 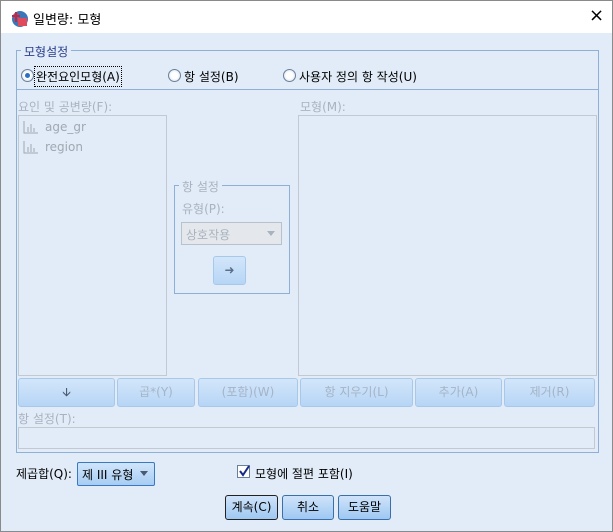 I want to click on move-to-model-button: ➜, so click(x=229, y=270).